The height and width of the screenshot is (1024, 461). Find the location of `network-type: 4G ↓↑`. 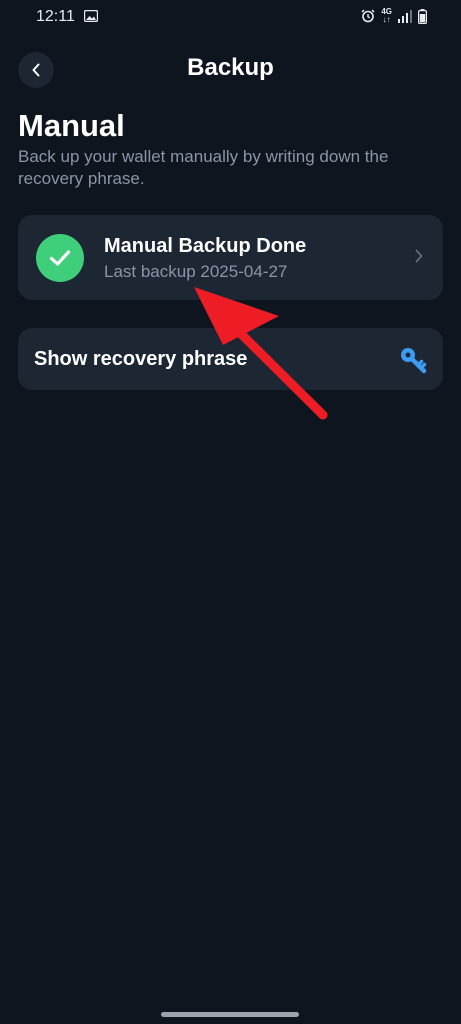

network-type: 4G ↓↑ is located at coordinates (386, 16).